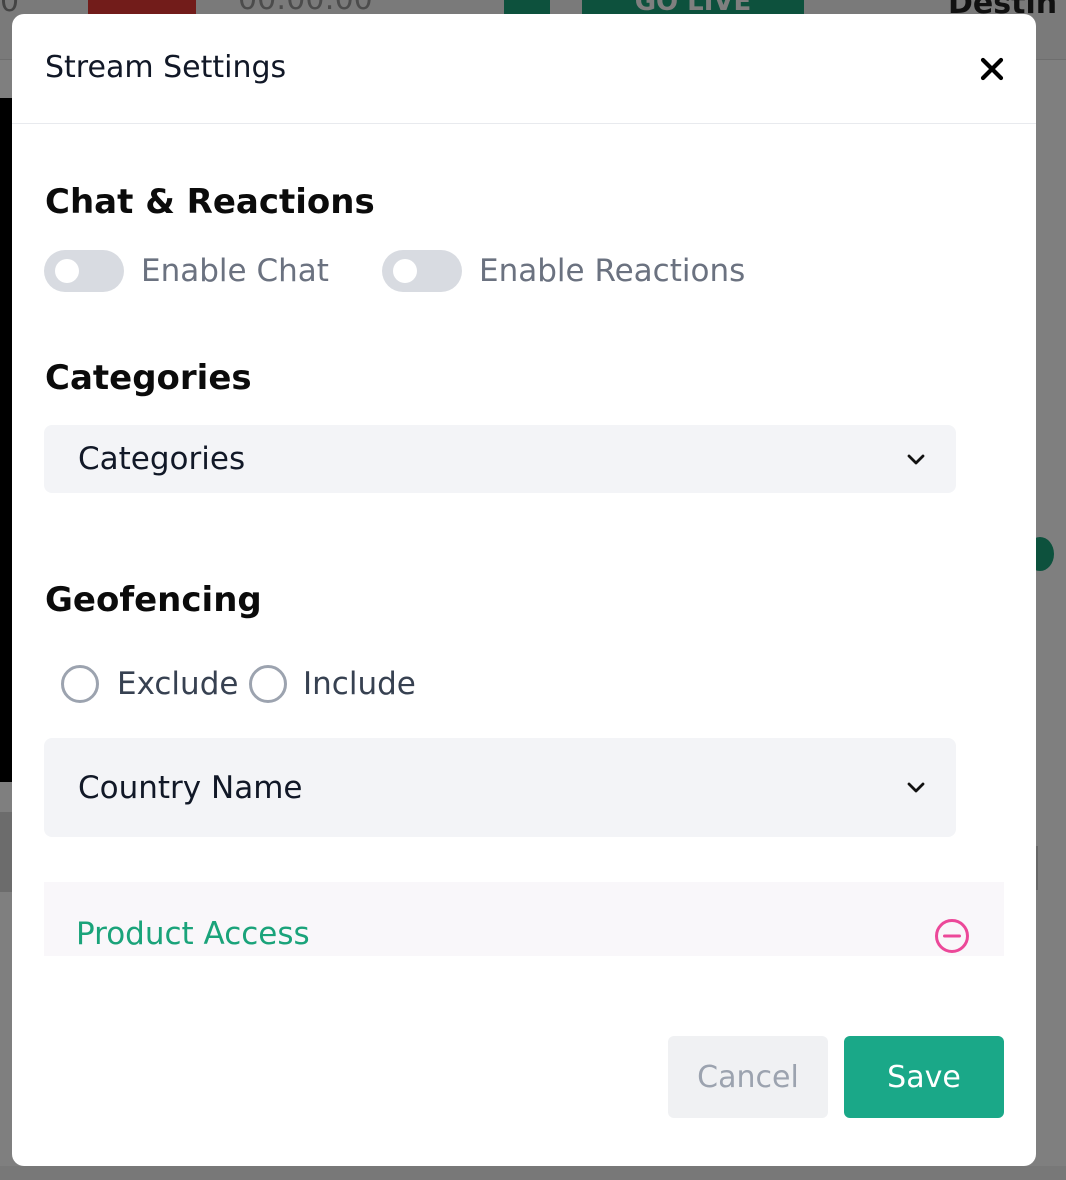 The width and height of the screenshot is (1066, 1180). What do you see at coordinates (193, 934) in the screenshot?
I see `product-access-label: Product Access` at bounding box center [193, 934].